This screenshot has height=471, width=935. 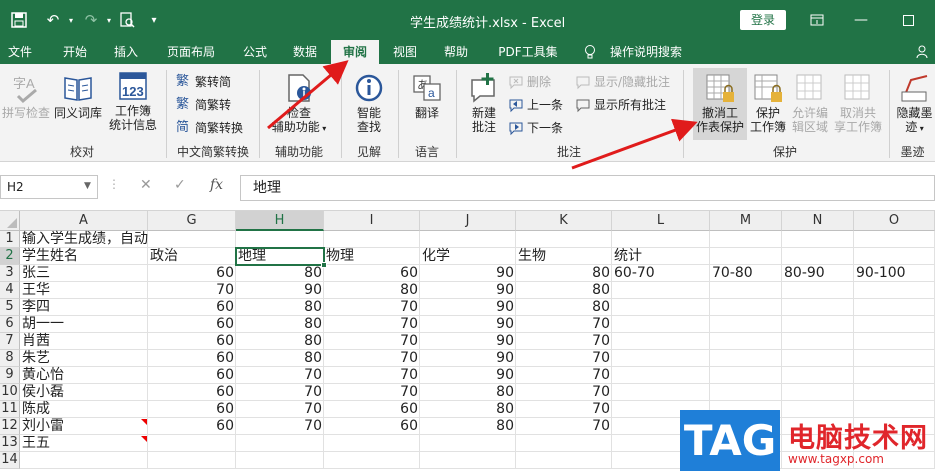 What do you see at coordinates (84, 256) in the screenshot?
I see `header-cell: 学生姓名` at bounding box center [84, 256].